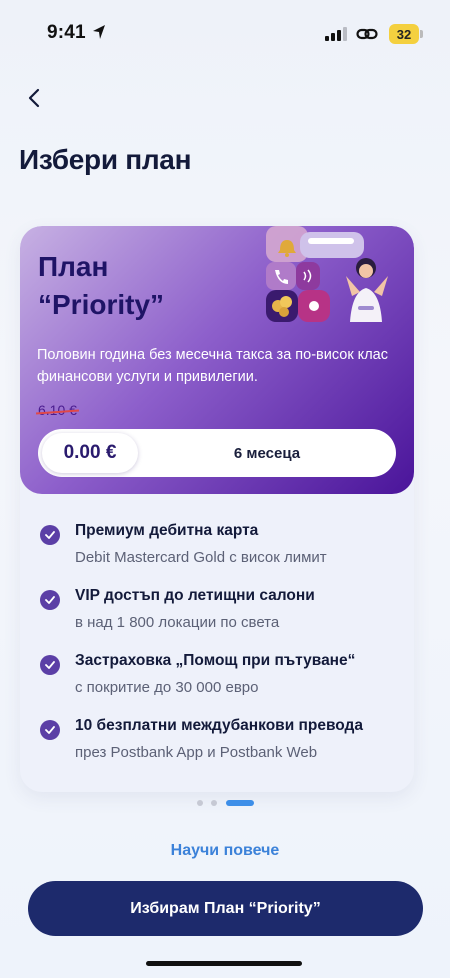 The image size is (450, 978). I want to click on plan-title-line1: План, so click(73, 266).